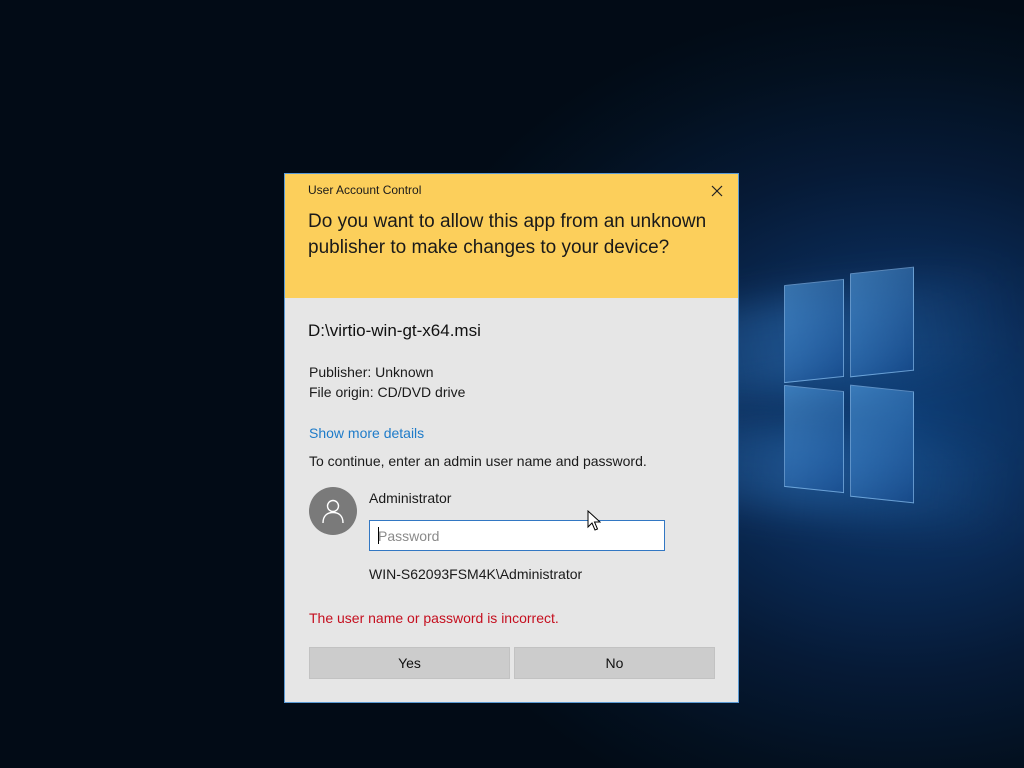  Describe the element at coordinates (410, 498) in the screenshot. I see `username-label: Administrator` at that location.